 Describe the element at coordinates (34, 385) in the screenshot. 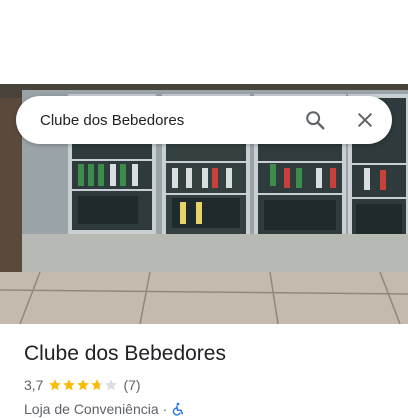

I see `rating-value: 3,7` at that location.